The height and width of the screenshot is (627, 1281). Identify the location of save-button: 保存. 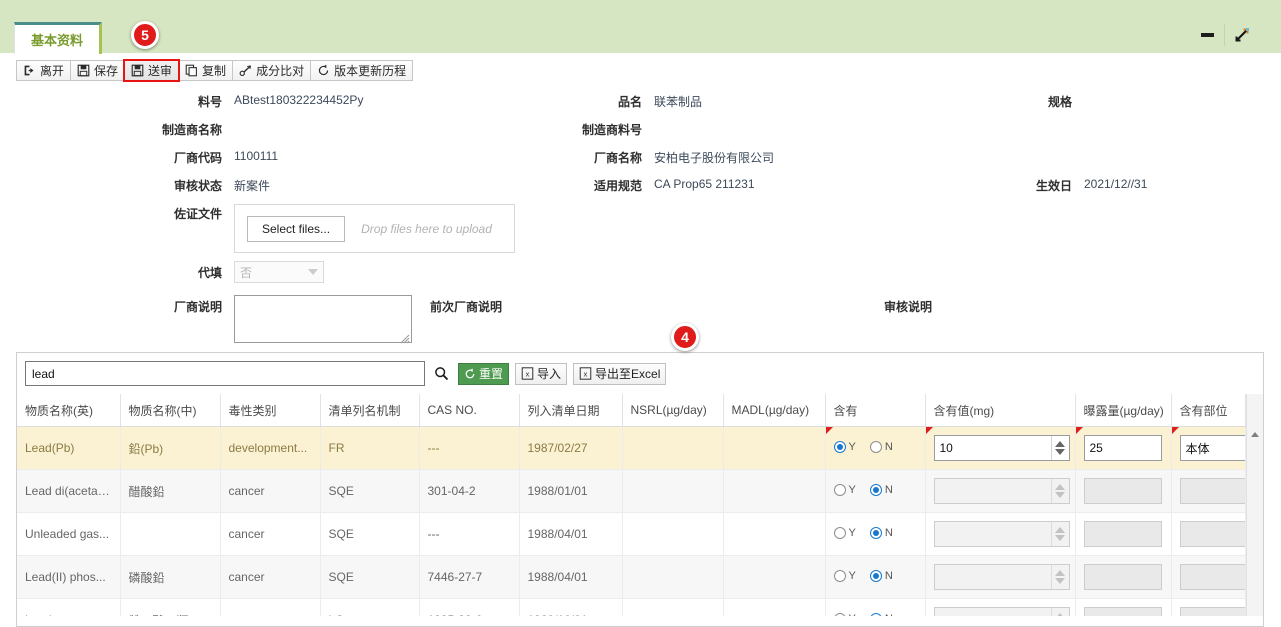
(98, 70).